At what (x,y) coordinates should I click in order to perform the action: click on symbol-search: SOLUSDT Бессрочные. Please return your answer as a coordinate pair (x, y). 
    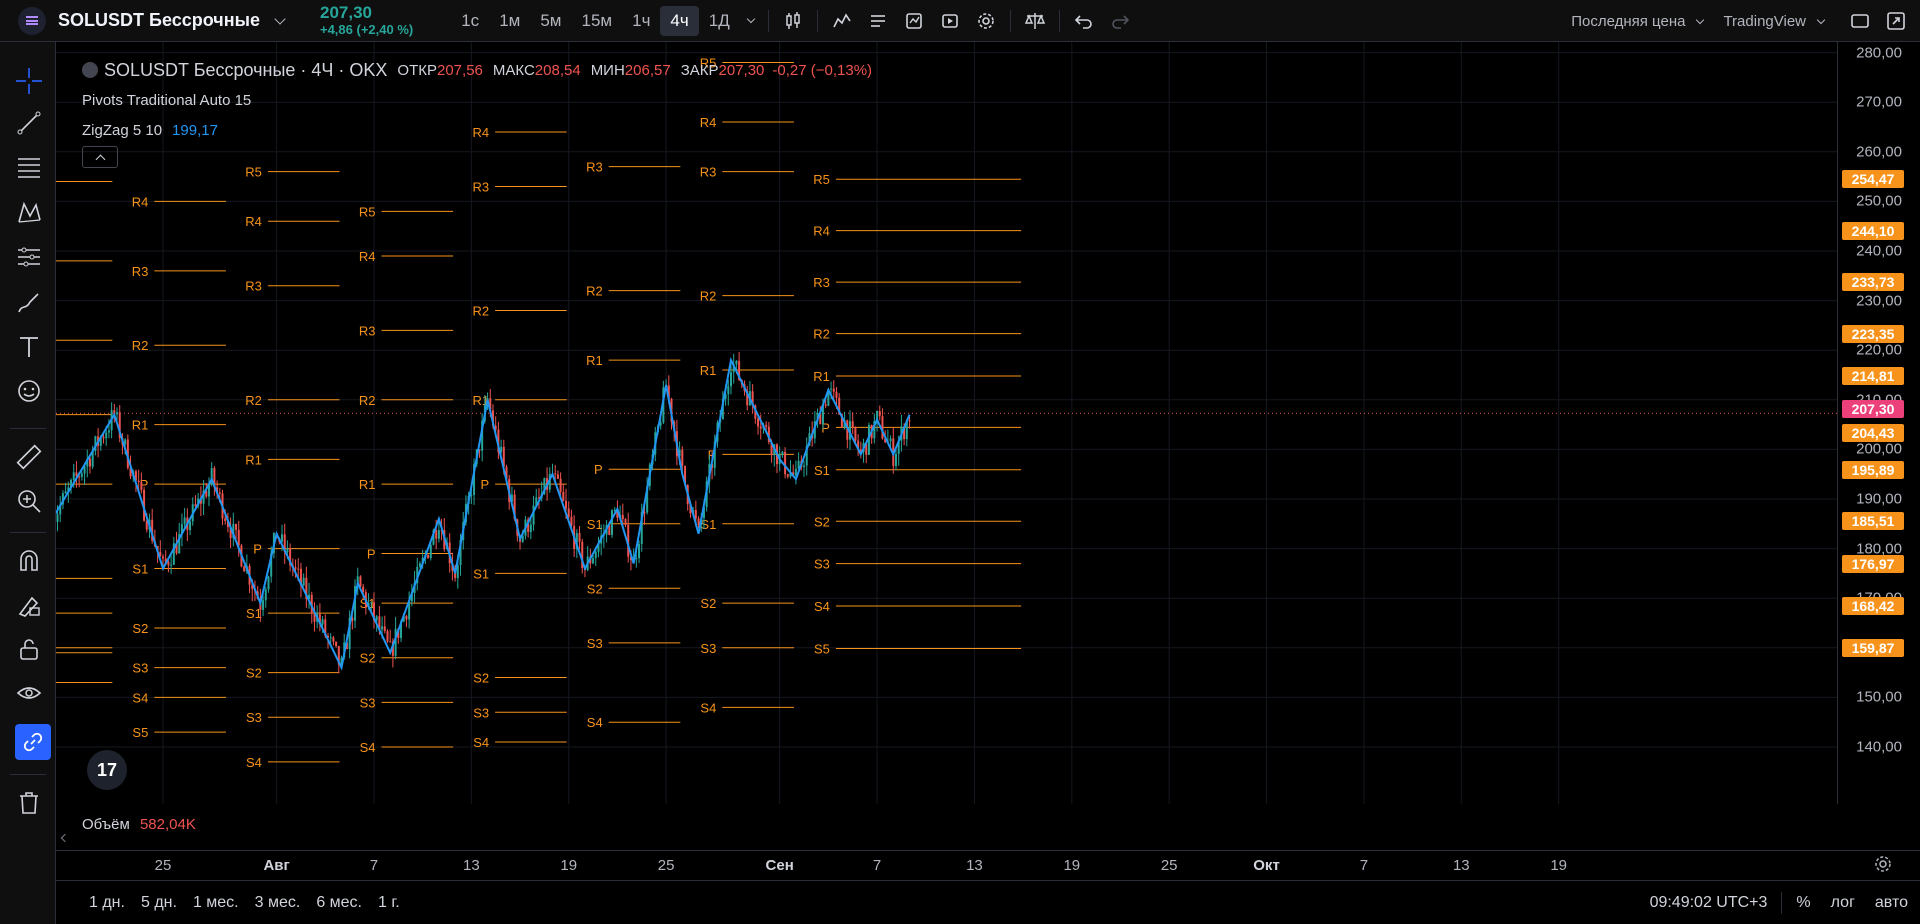
    Looking at the image, I should click on (147, 21).